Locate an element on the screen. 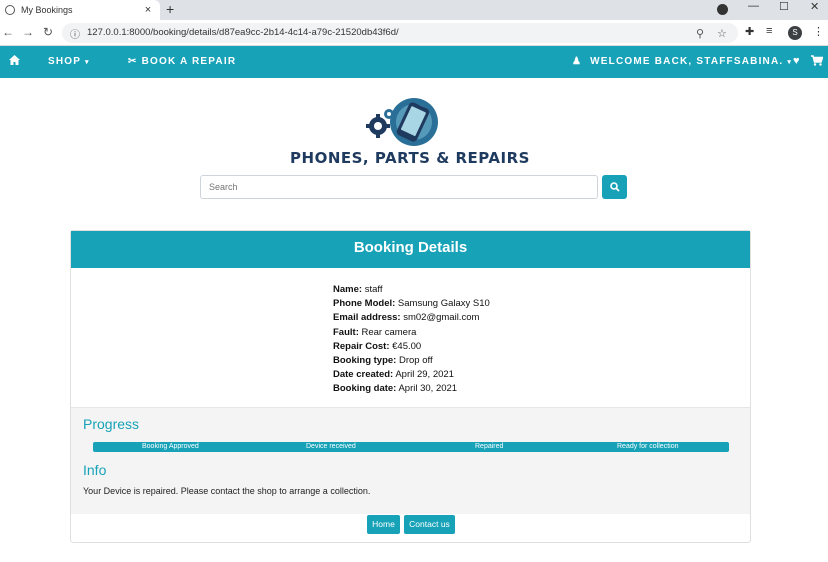 The width and height of the screenshot is (828, 562). search-input is located at coordinates (399, 187).